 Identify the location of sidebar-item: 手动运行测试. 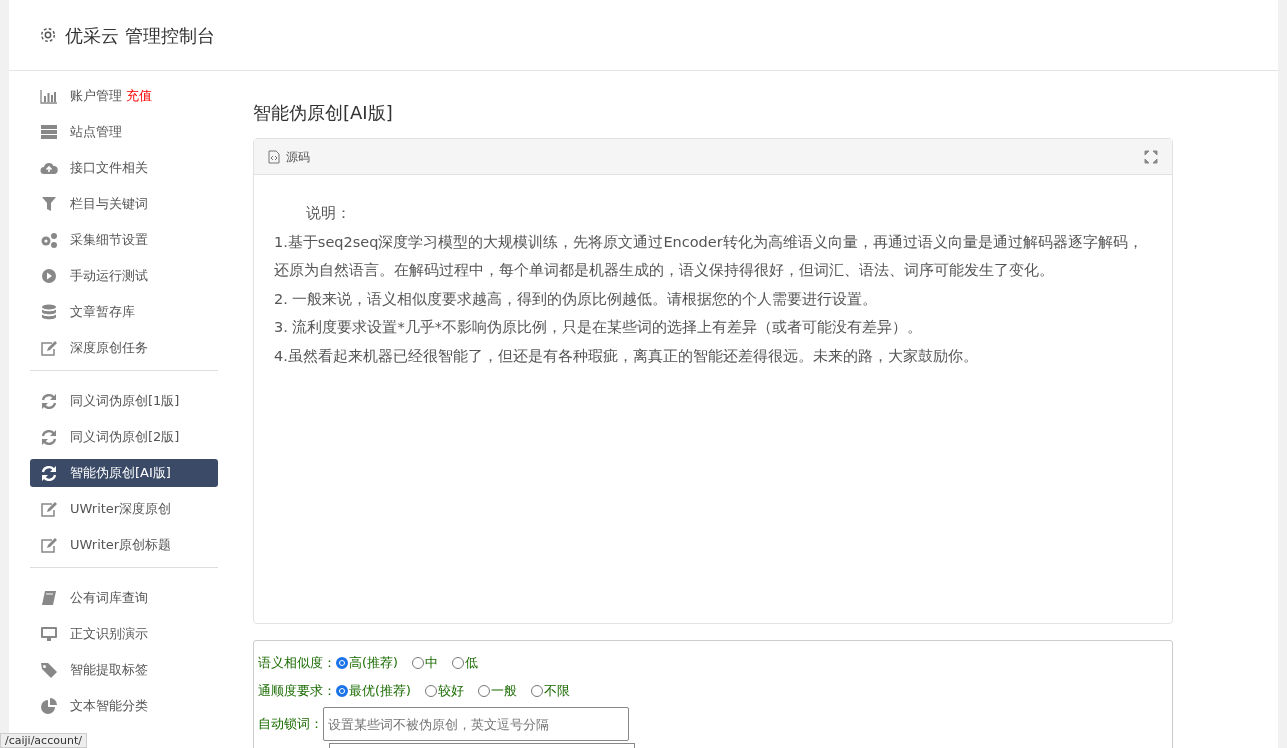
(124, 276).